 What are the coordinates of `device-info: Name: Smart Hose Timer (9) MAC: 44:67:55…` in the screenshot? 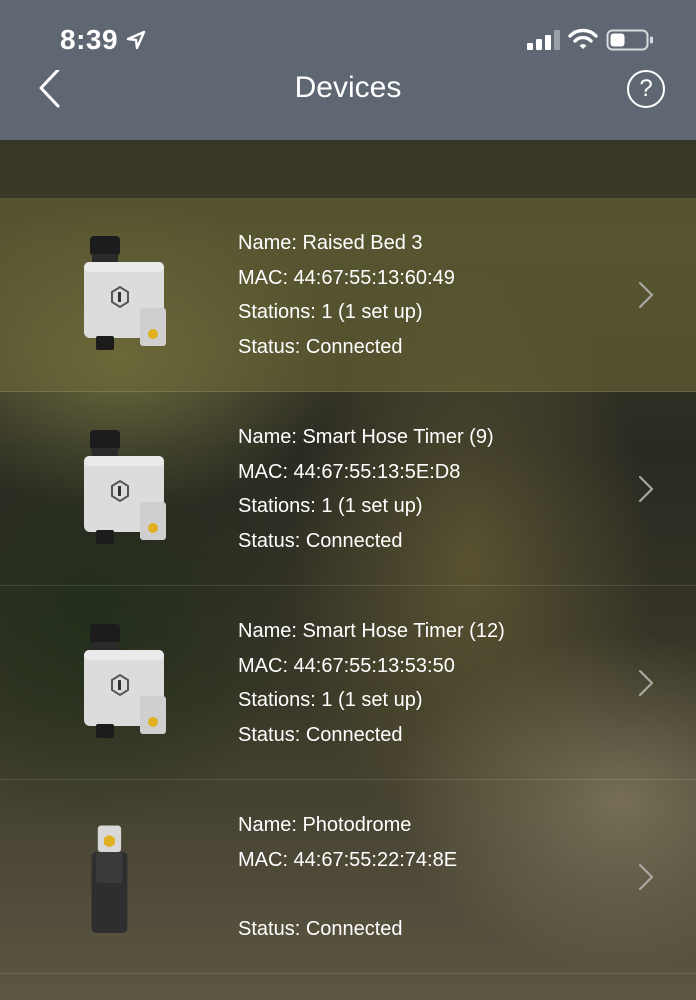 It's located at (366, 489).